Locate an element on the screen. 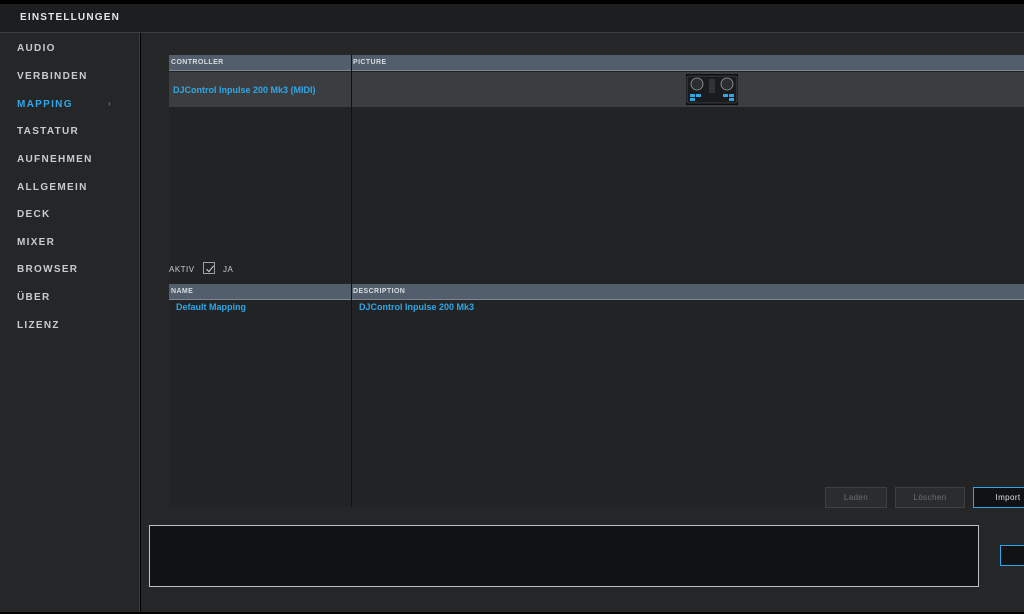 This screenshot has height=614, width=1024. window-title: EINSTELLUNGEN is located at coordinates (70, 17).